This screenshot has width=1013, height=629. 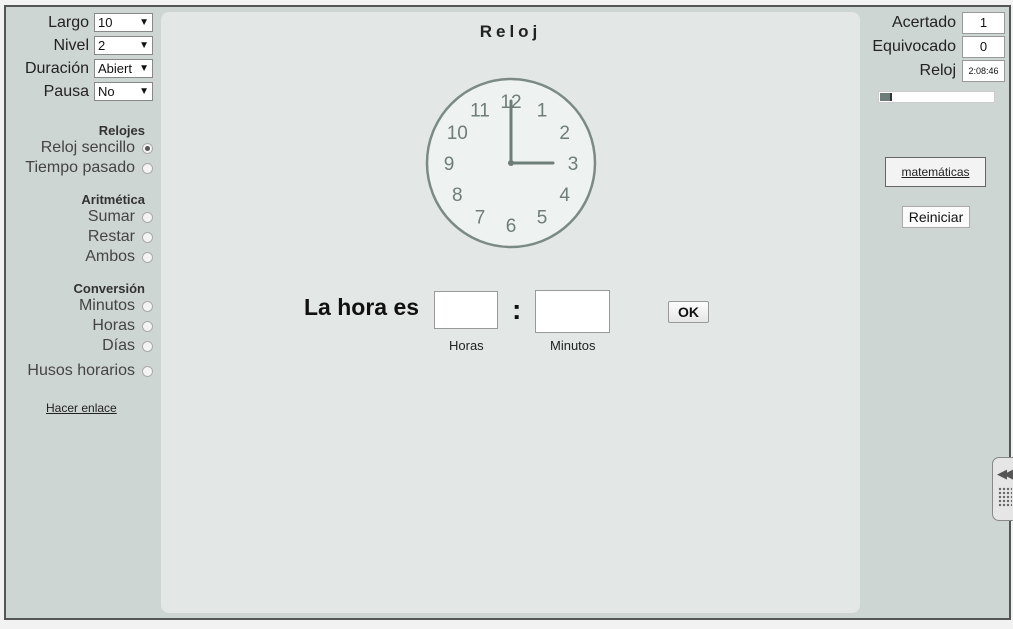 I want to click on setting-duracion-label: Duración, so click(x=56, y=68).